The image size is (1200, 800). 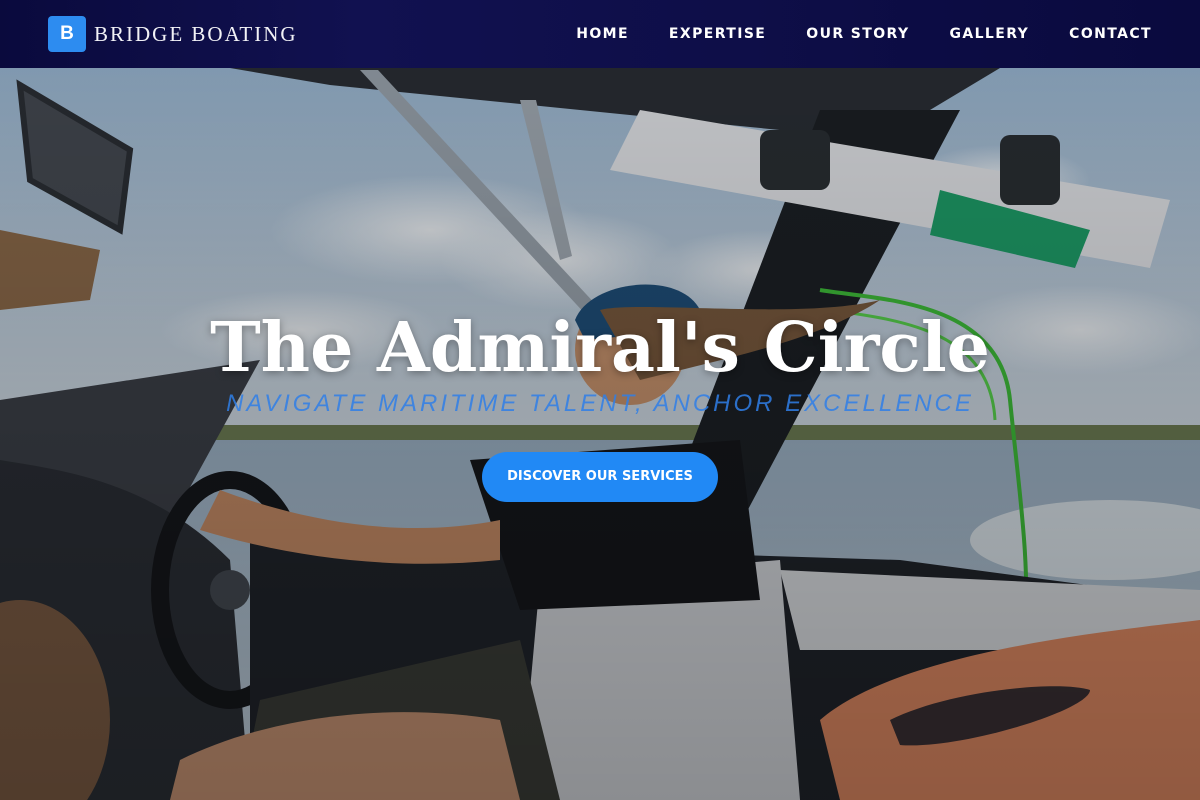 I want to click on nav-link-home: HOME, so click(x=602, y=34).